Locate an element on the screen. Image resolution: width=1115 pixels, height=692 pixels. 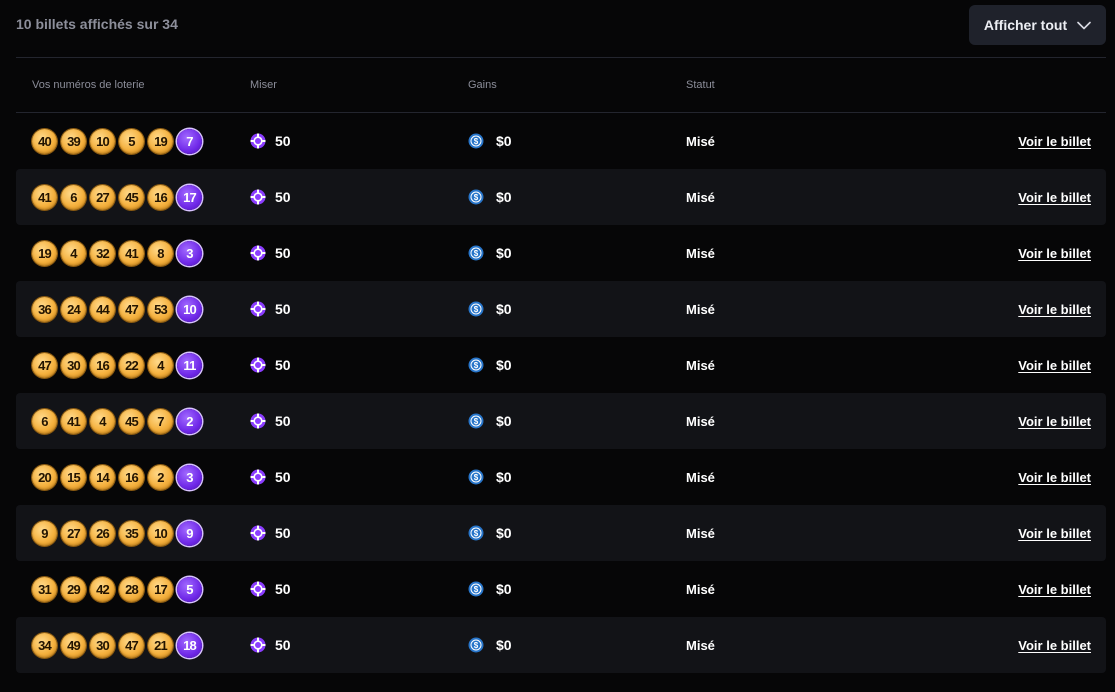
number-ball: 30 is located at coordinates (102, 645).